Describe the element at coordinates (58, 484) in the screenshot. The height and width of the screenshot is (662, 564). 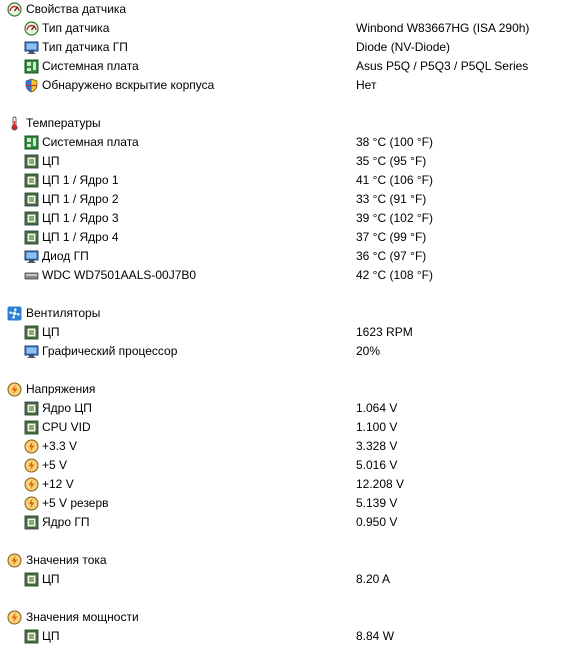
I see `sensor-label: +12 V` at that location.